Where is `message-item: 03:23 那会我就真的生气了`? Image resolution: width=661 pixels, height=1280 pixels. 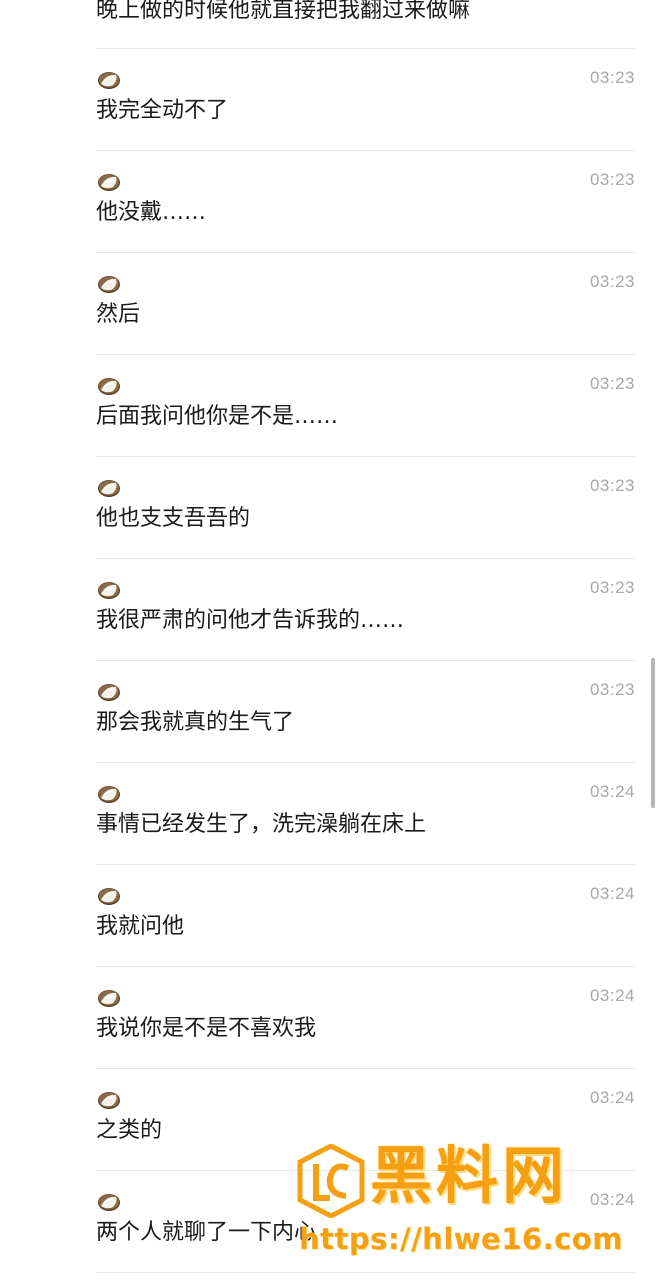 message-item: 03:23 那会我就真的生气了 is located at coordinates (366, 712).